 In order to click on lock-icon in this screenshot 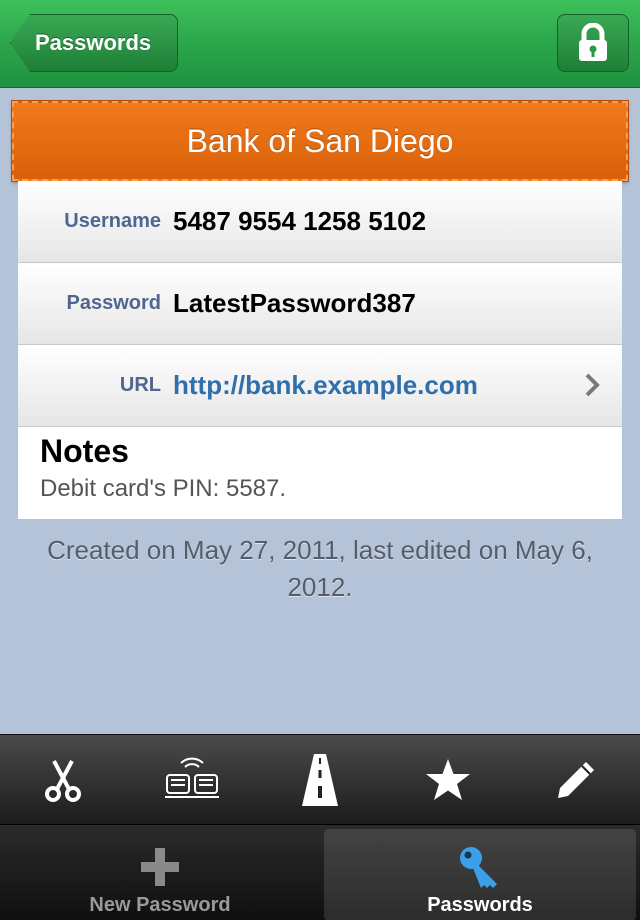, I will do `click(593, 42)`.